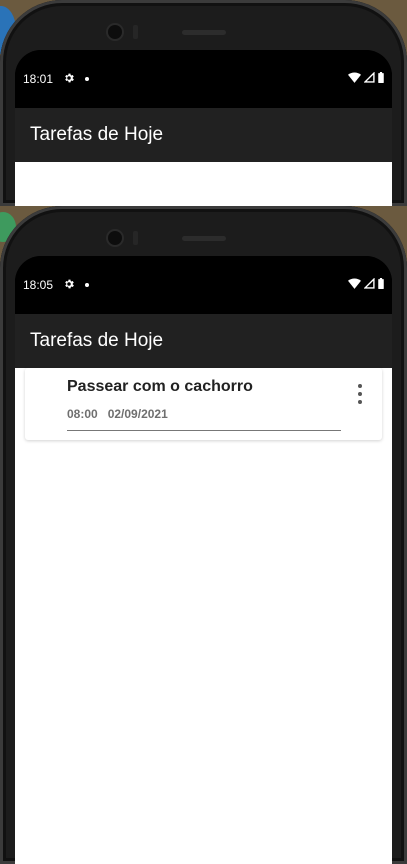 Image resolution: width=407 pixels, height=864 pixels. I want to click on status-bar: 18:05, so click(203, 285).